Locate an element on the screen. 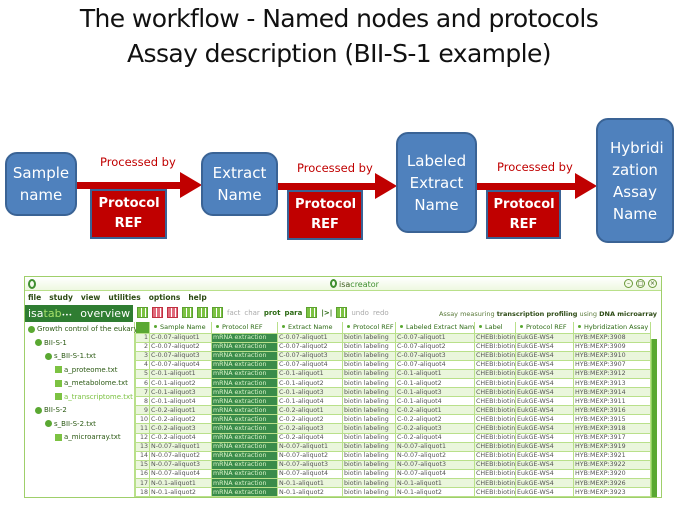 This screenshot has height=508, width=678. tree-item: a_microarray.txt is located at coordinates (88, 437).